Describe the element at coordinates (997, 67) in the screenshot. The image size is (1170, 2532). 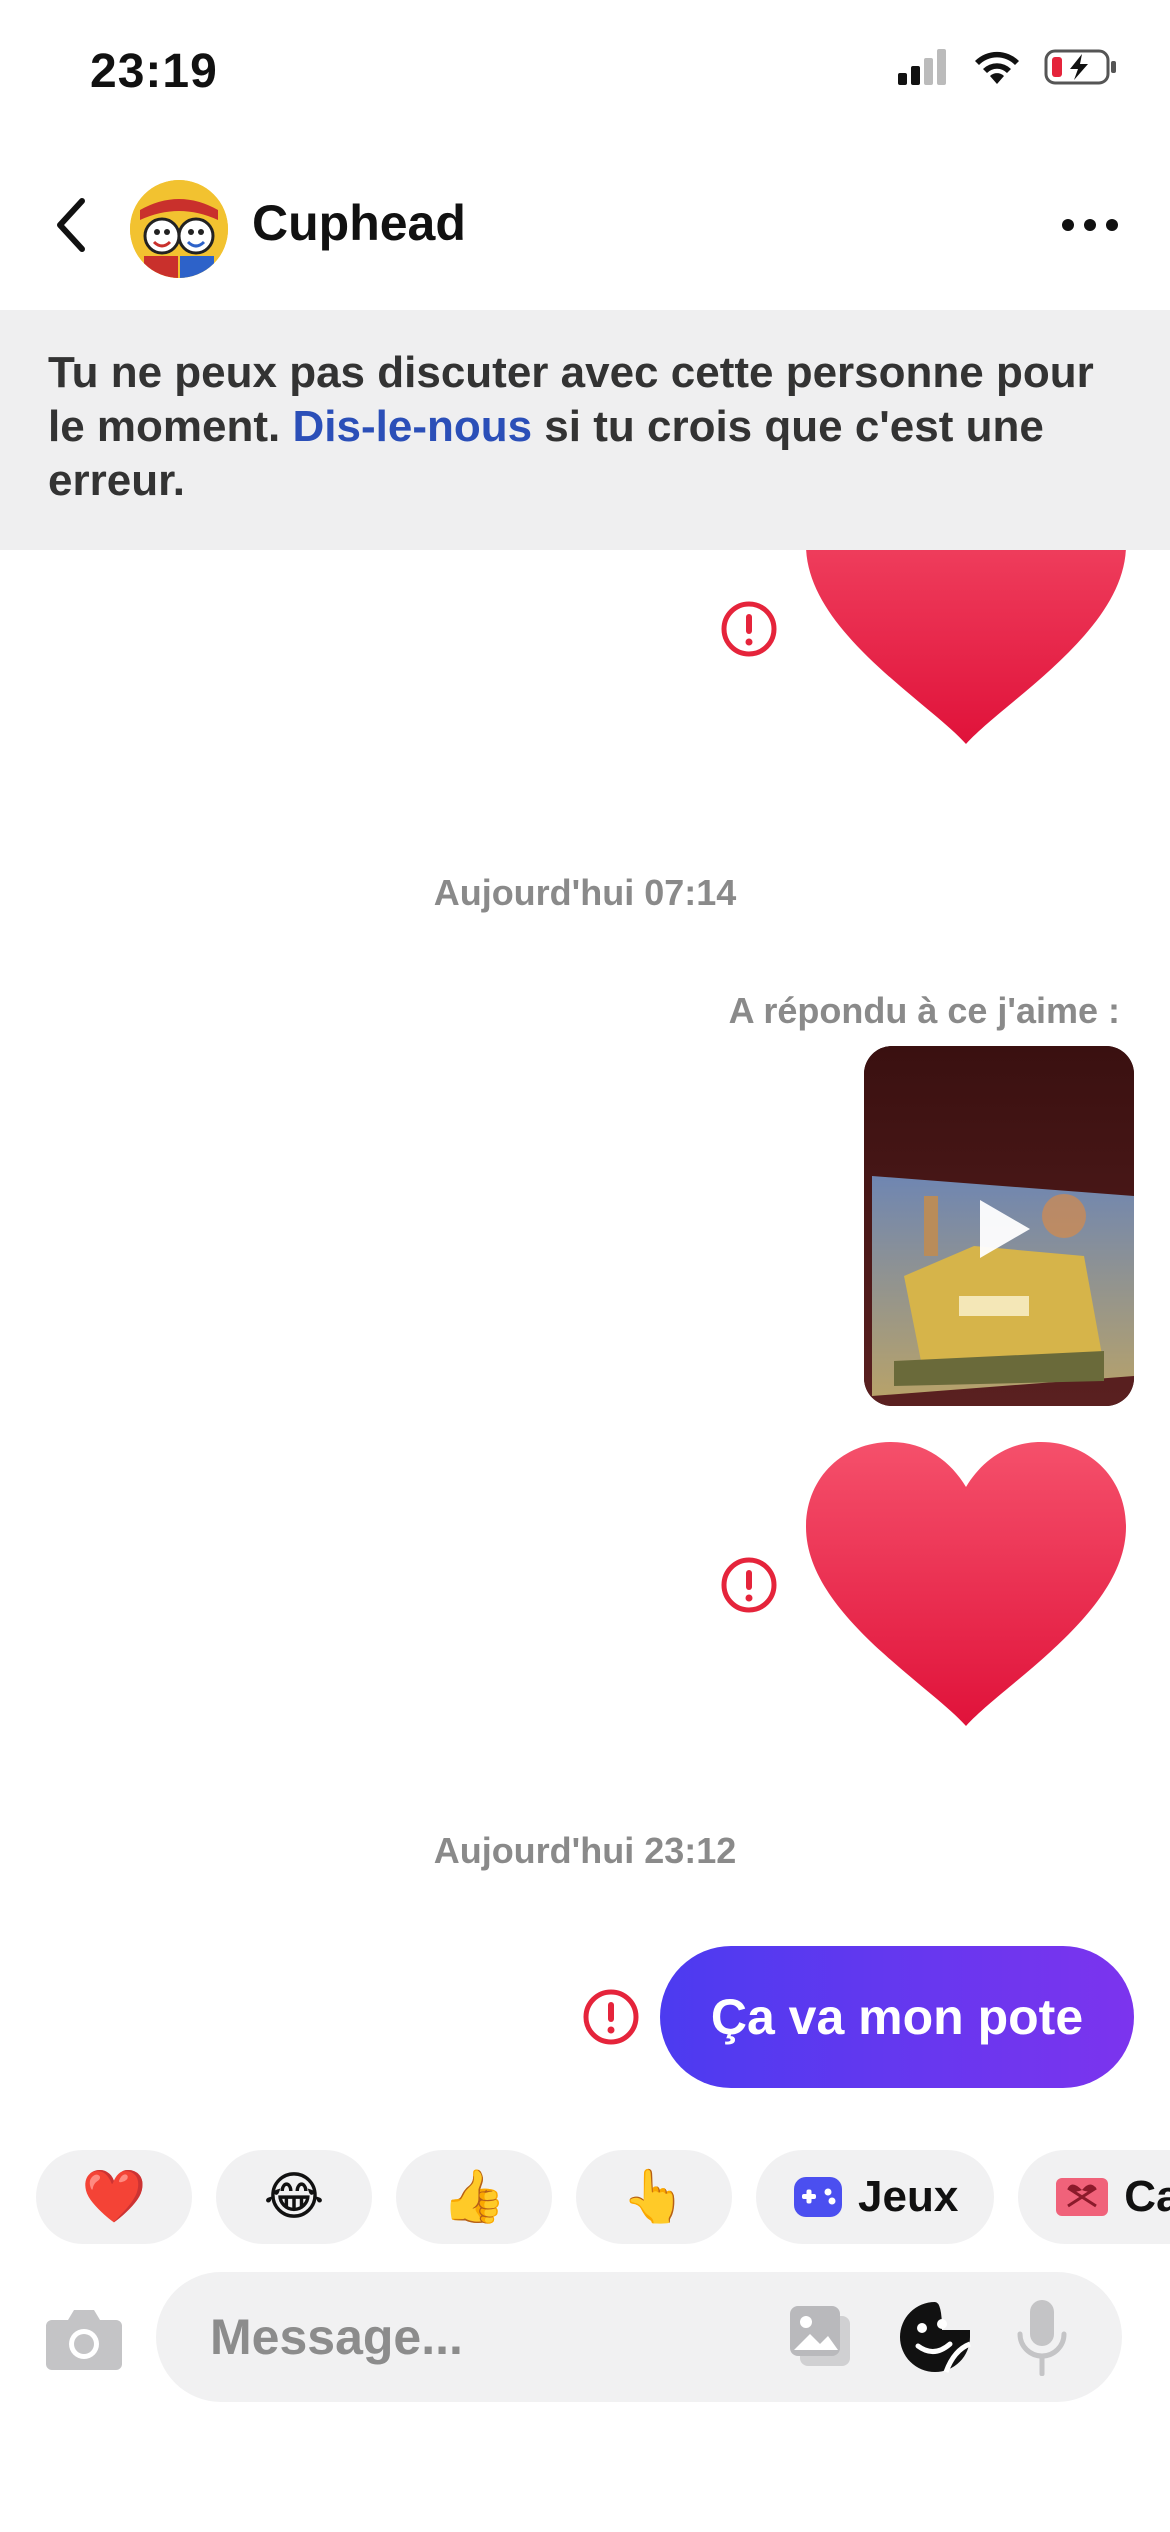
I see `wifi-icon` at that location.